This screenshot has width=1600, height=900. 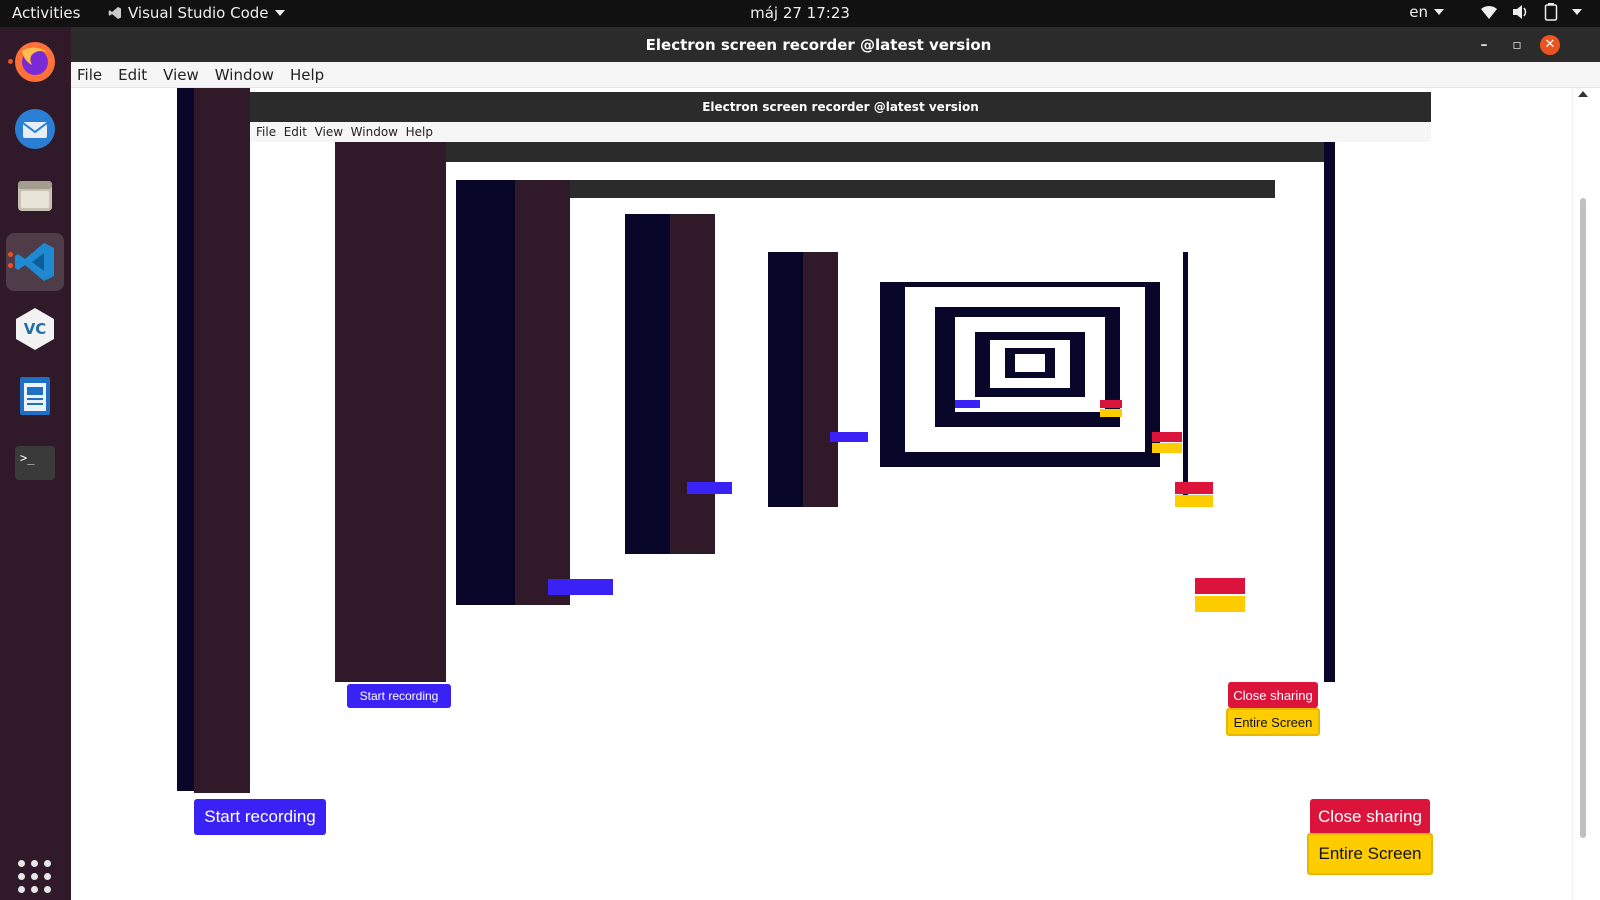 I want to click on volume-icon, so click(x=1520, y=12).